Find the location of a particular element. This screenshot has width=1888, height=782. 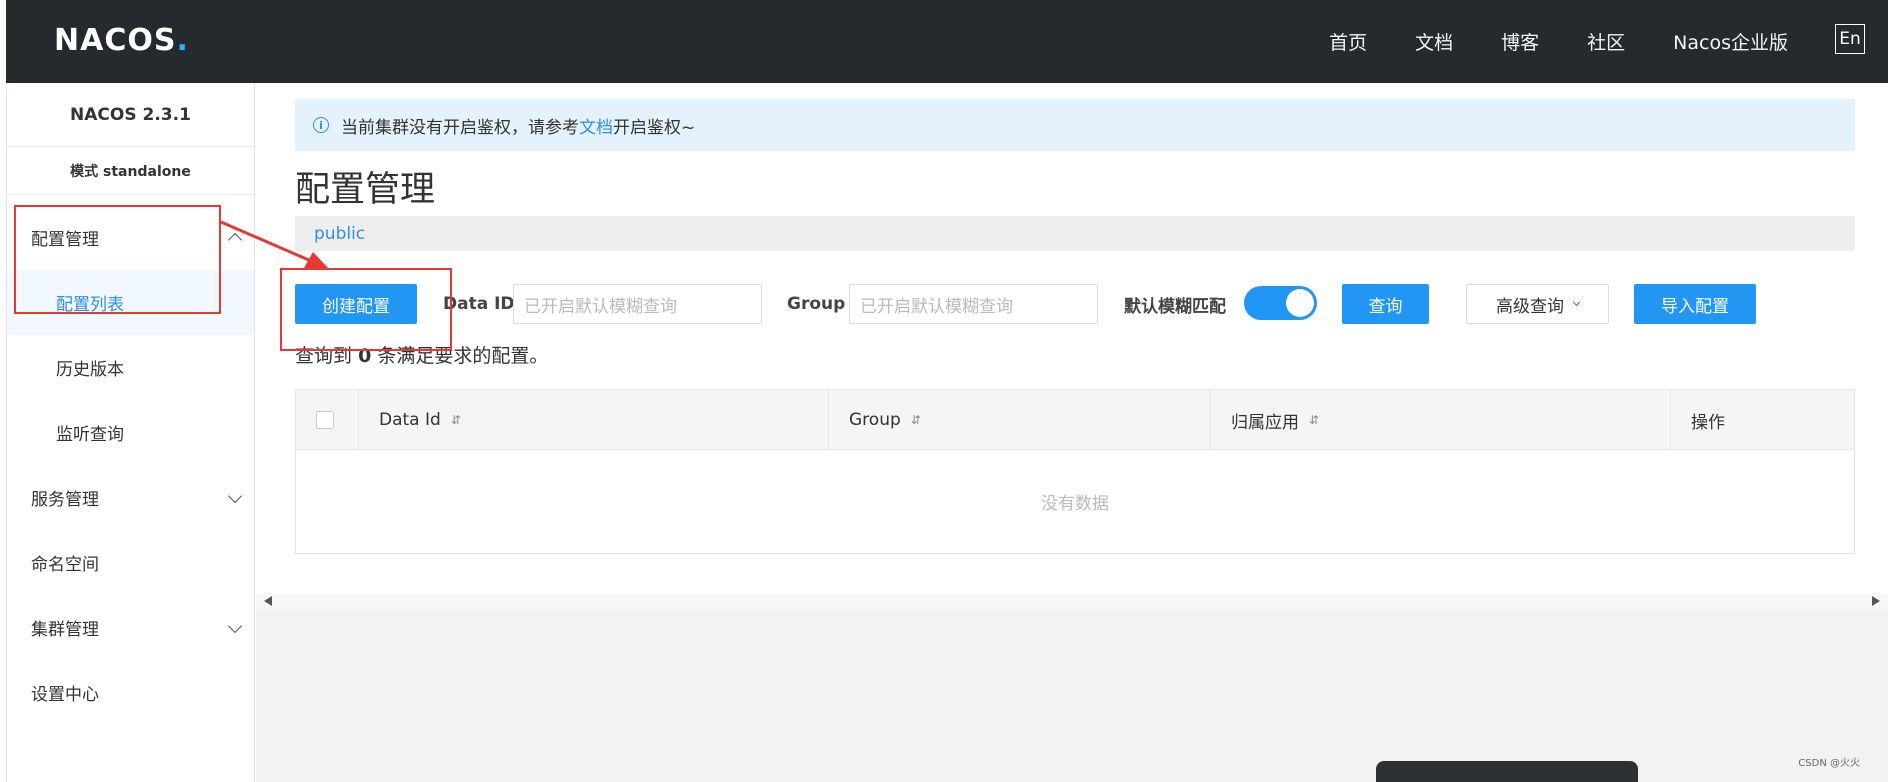

top-header: NACOS. 首页 文档 博客 社区 Nacos企业版 En is located at coordinates (947, 41).